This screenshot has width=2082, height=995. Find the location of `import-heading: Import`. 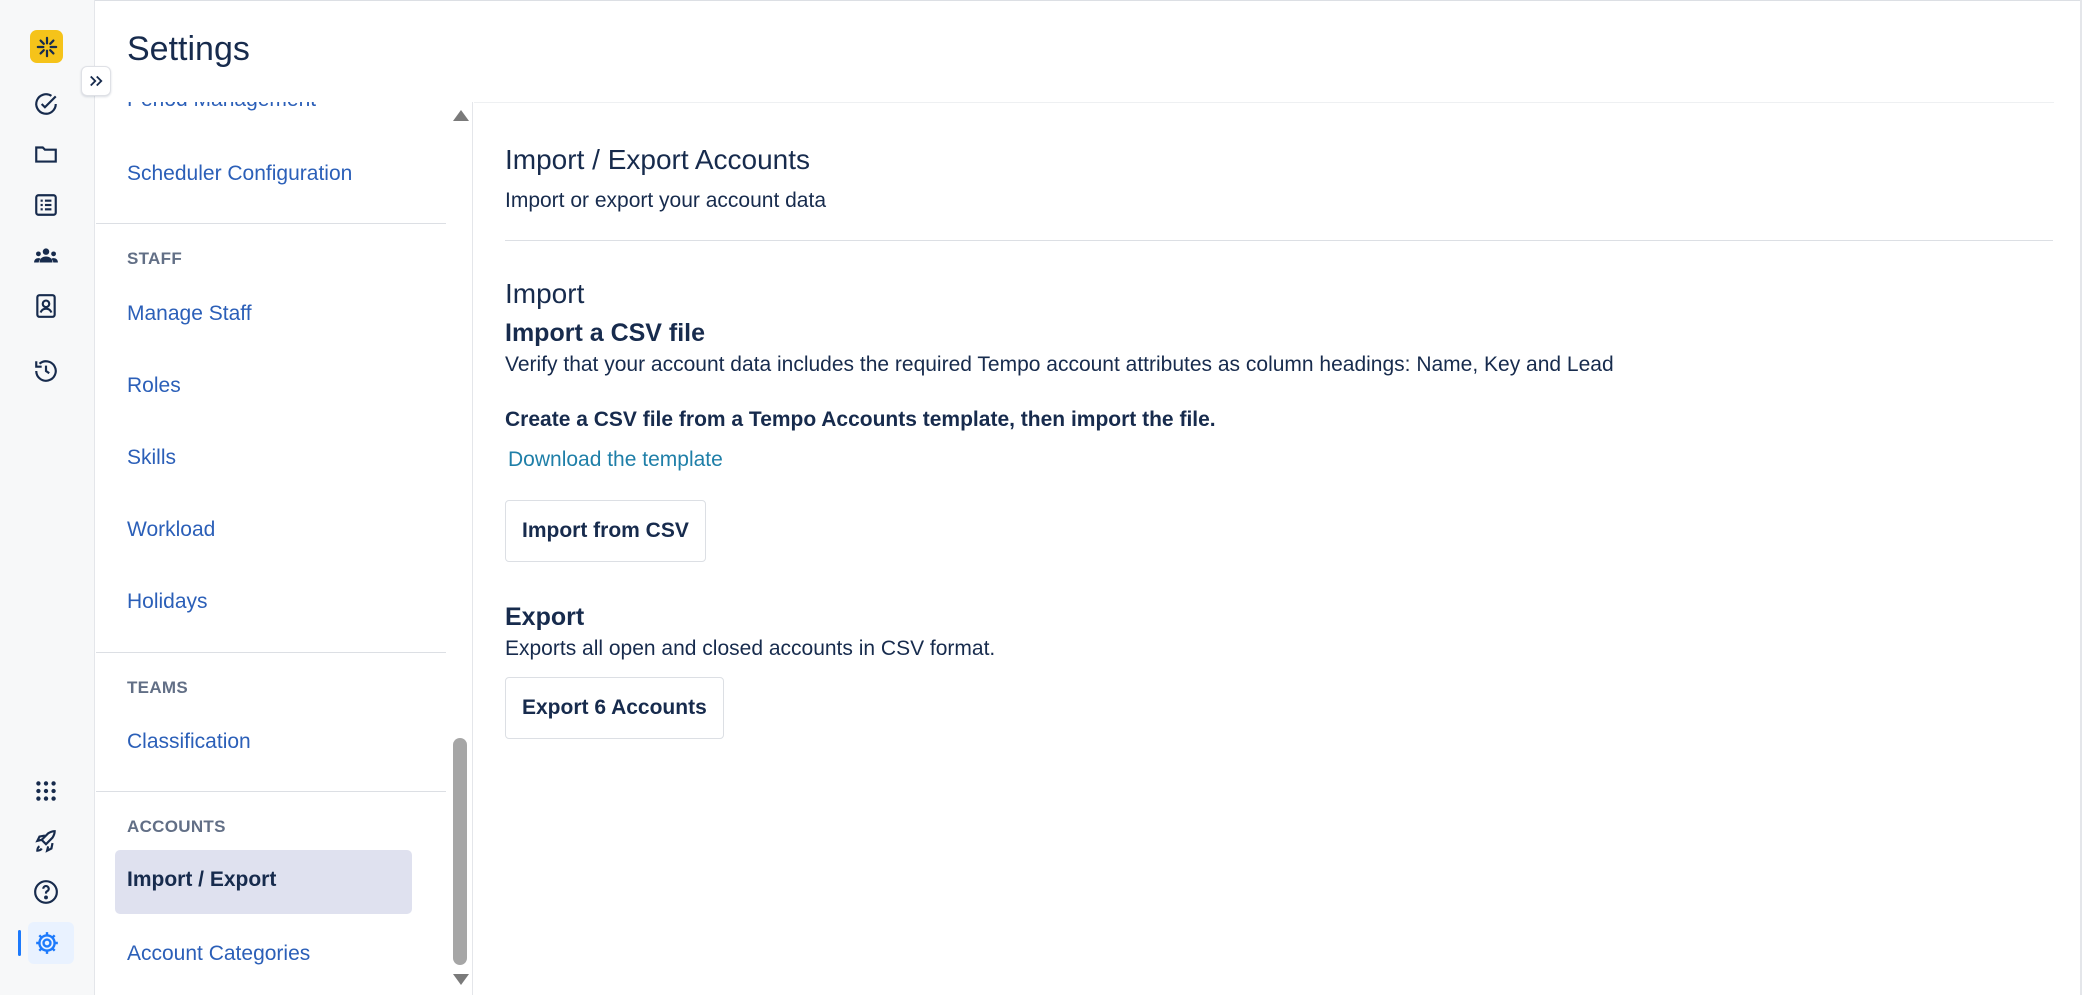

import-heading: Import is located at coordinates (545, 293).